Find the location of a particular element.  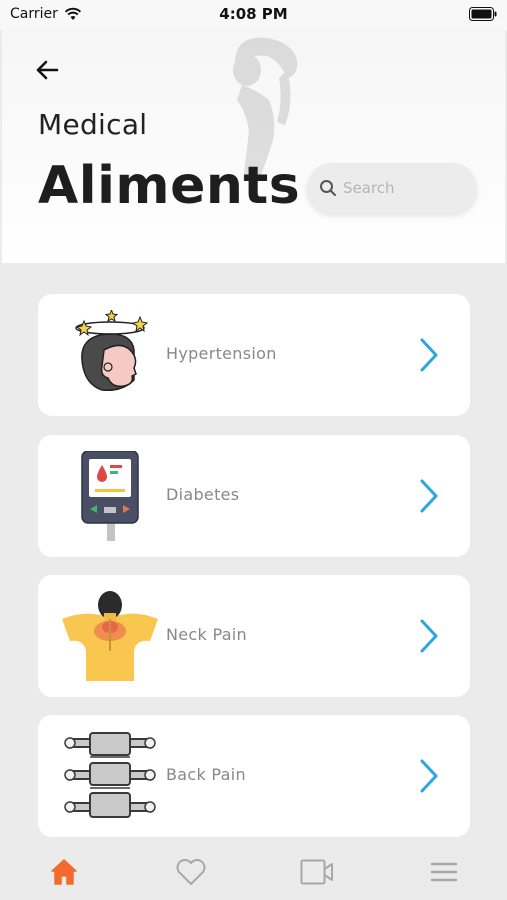

menu-icon is located at coordinates (444, 872).